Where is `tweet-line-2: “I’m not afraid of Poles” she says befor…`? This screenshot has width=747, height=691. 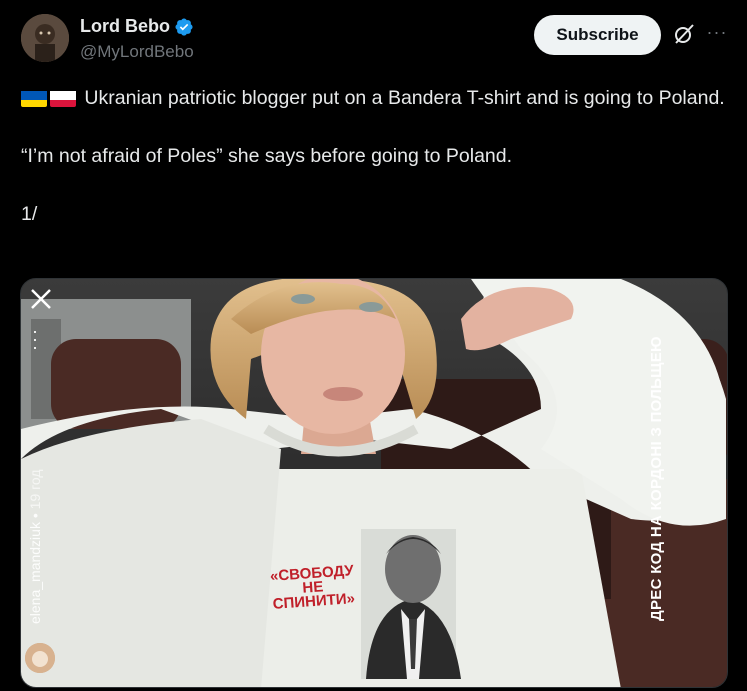 tweet-line-2: “I’m not afraid of Poles” she says befor… is located at coordinates (267, 156).